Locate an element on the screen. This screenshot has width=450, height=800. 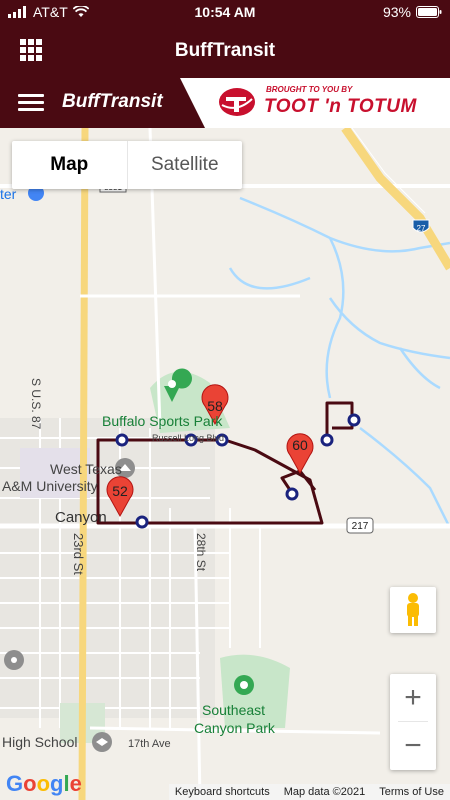
route-marker-60: 60 is located at coordinates (300, 454).